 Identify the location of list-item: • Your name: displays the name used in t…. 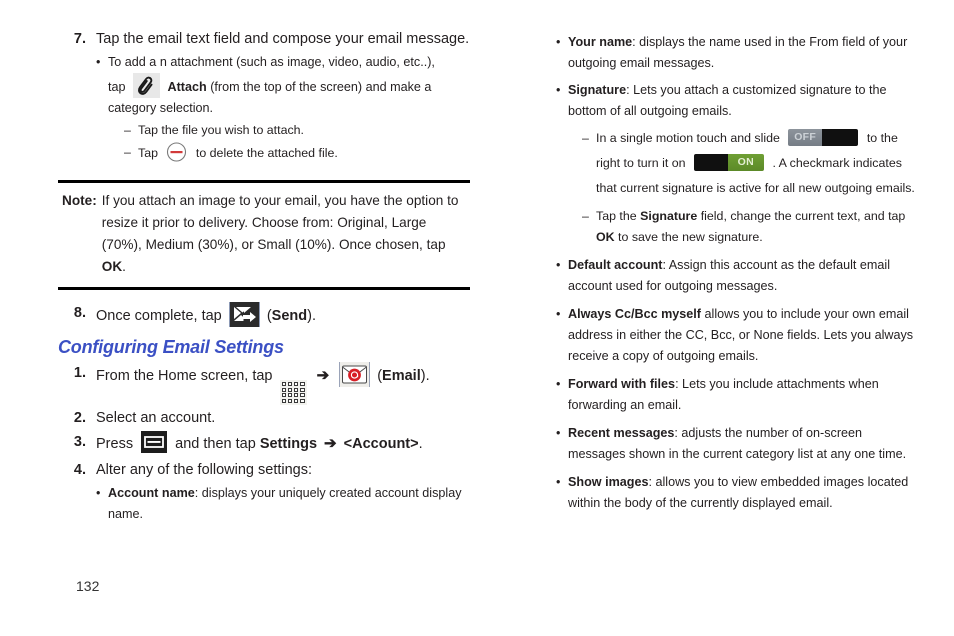
(736, 53).